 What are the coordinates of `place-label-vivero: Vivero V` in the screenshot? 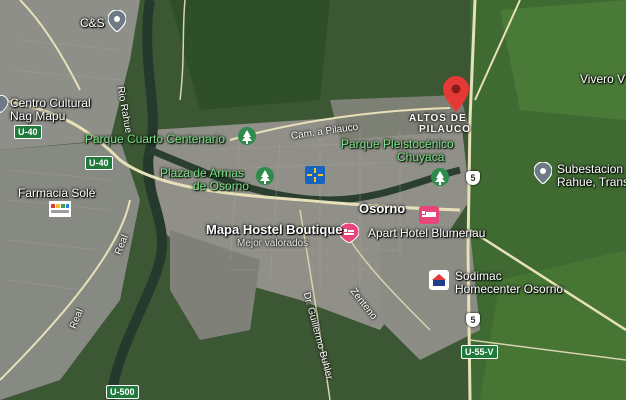 It's located at (602, 79).